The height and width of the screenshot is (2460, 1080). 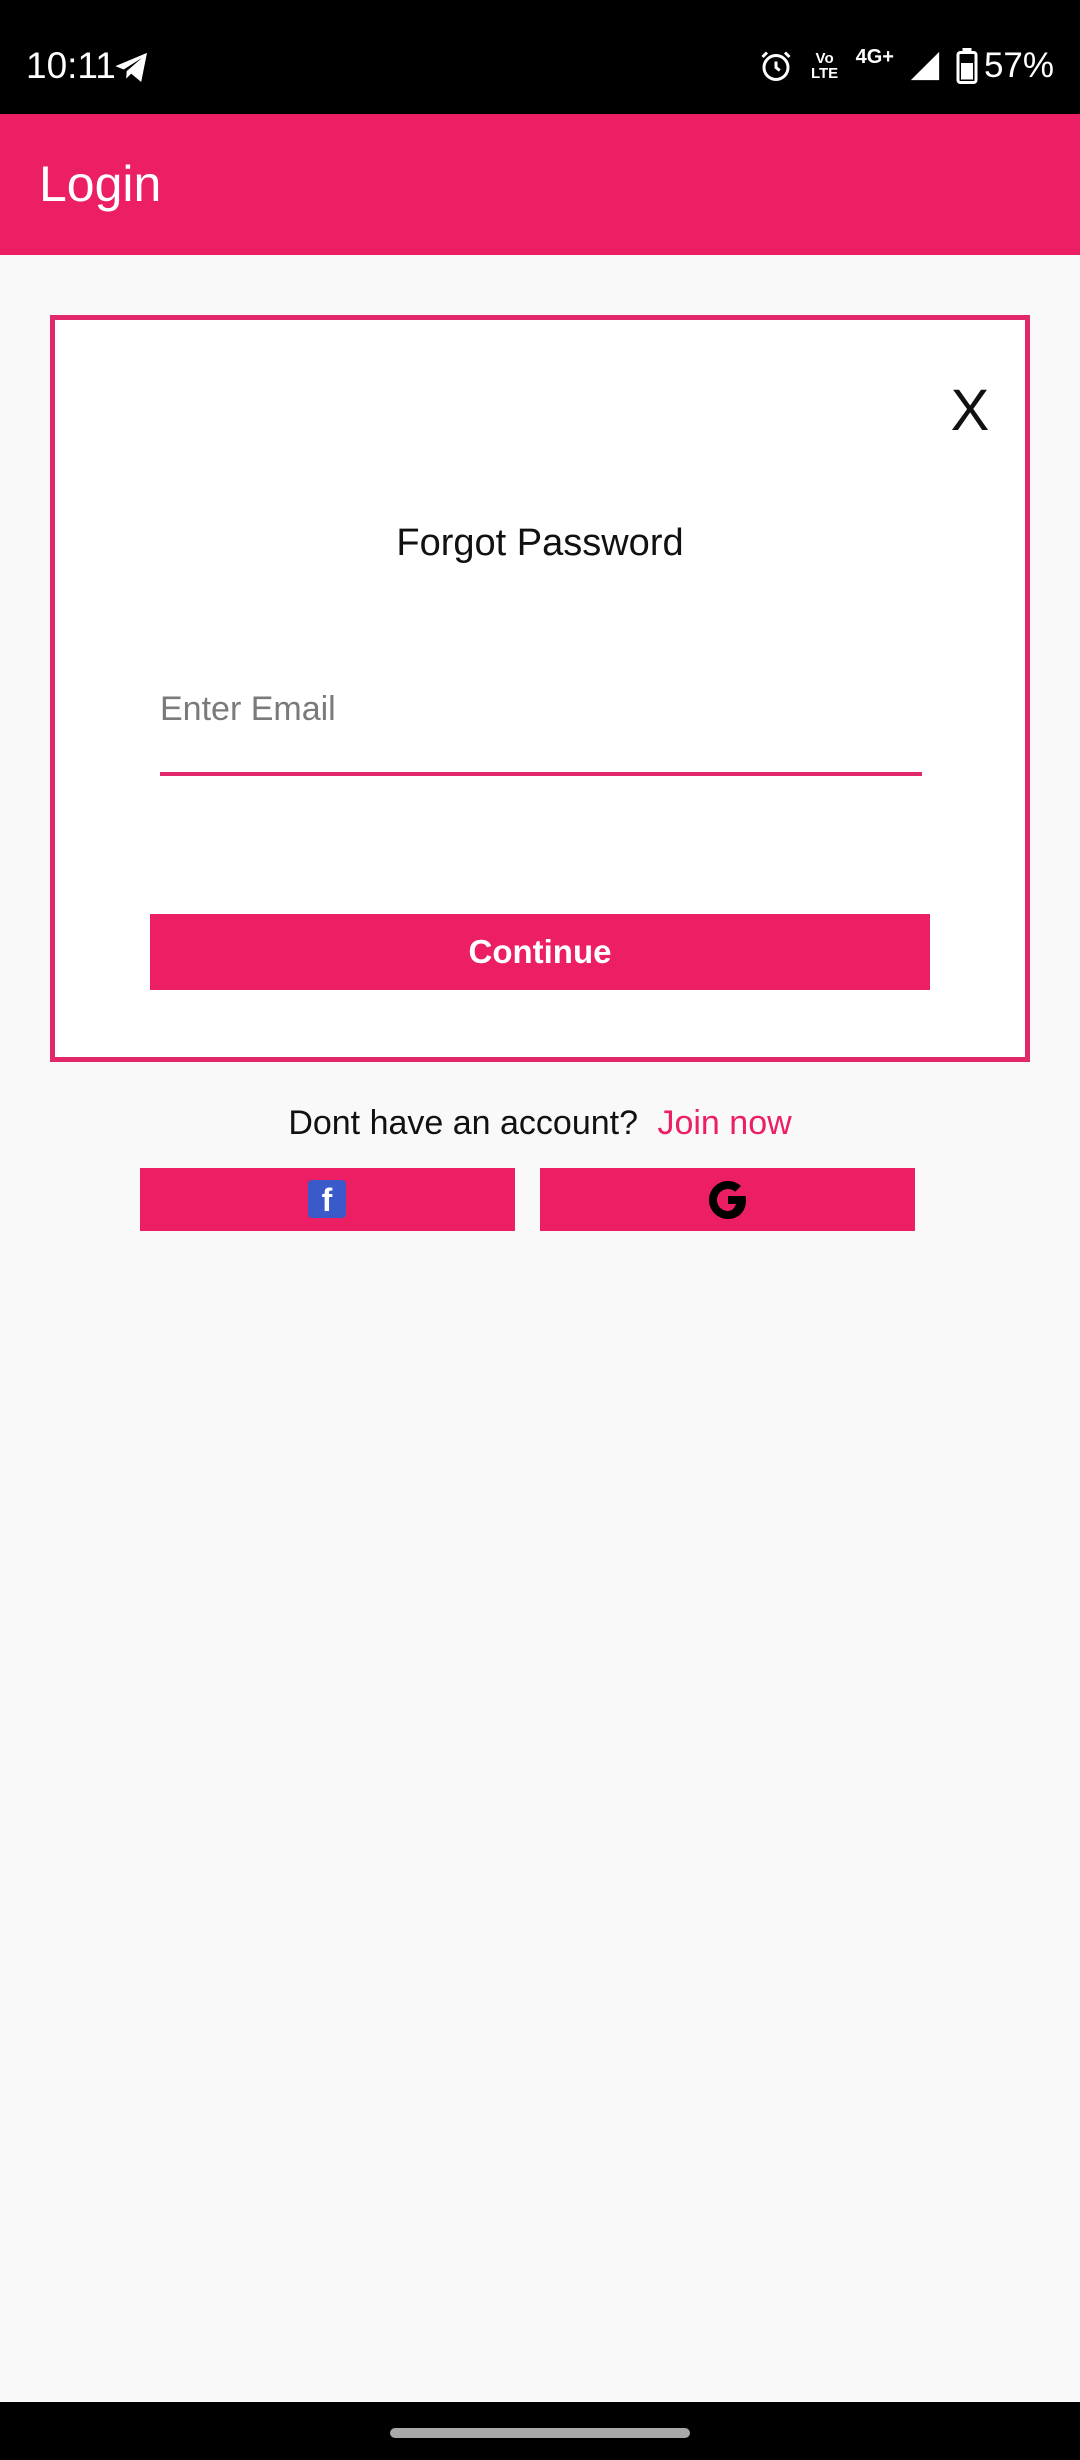 What do you see at coordinates (540, 57) in the screenshot?
I see `status-bar: 10:11 Vo LTE 4G+ 57%` at bounding box center [540, 57].